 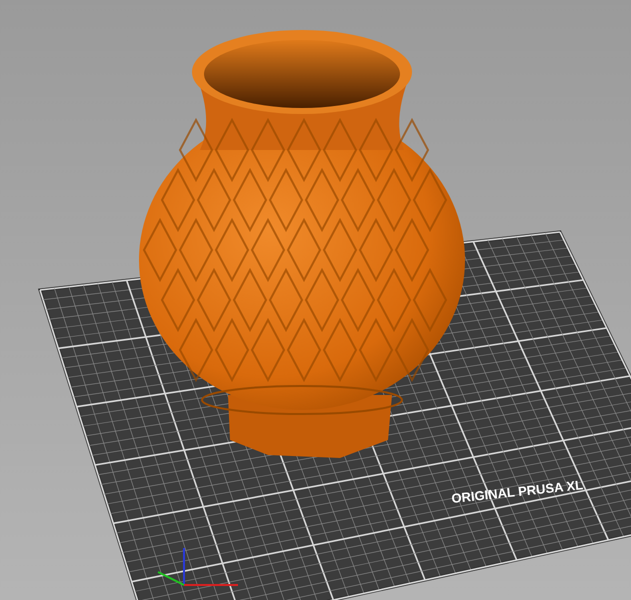 I want to click on bed-label: ORIGINAL PRUSA XL, so click(x=517, y=491).